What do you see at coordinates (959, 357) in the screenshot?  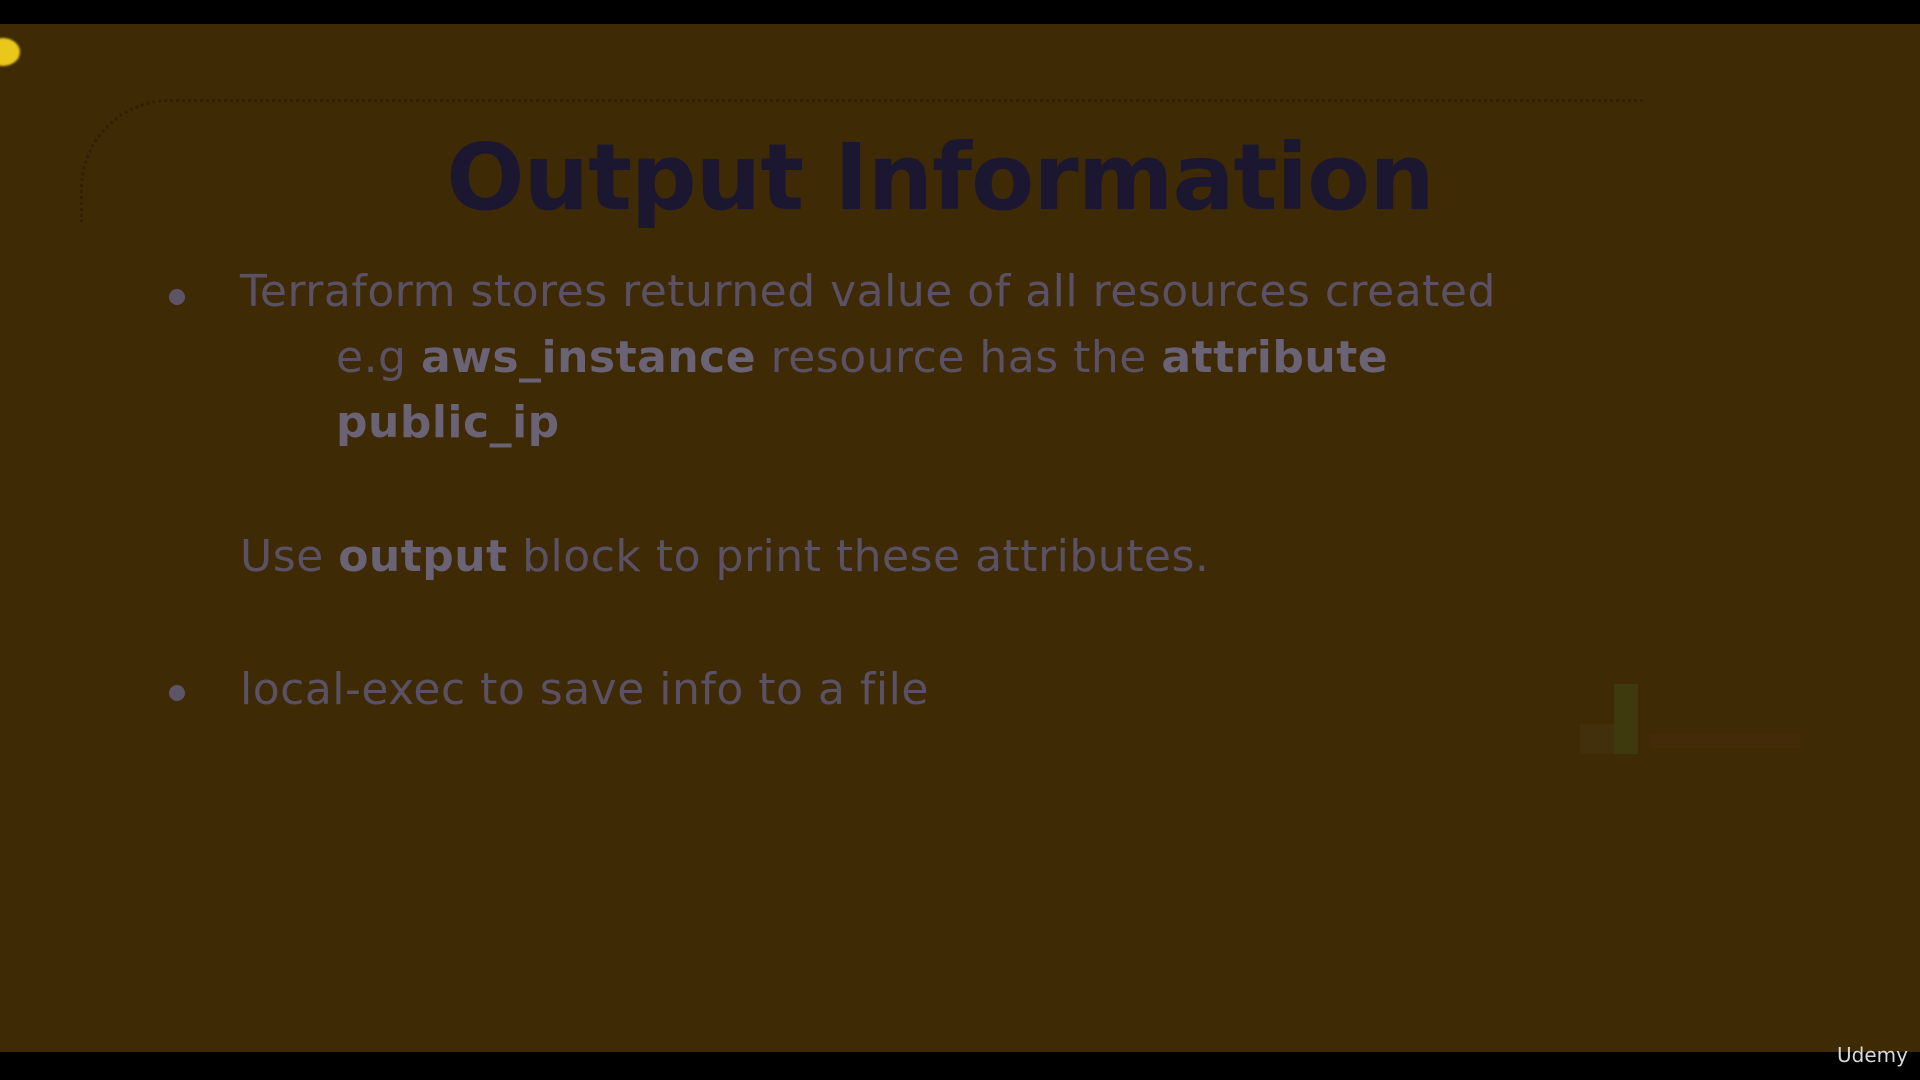 I see `bullet1-line2-mid: resource has the` at bounding box center [959, 357].